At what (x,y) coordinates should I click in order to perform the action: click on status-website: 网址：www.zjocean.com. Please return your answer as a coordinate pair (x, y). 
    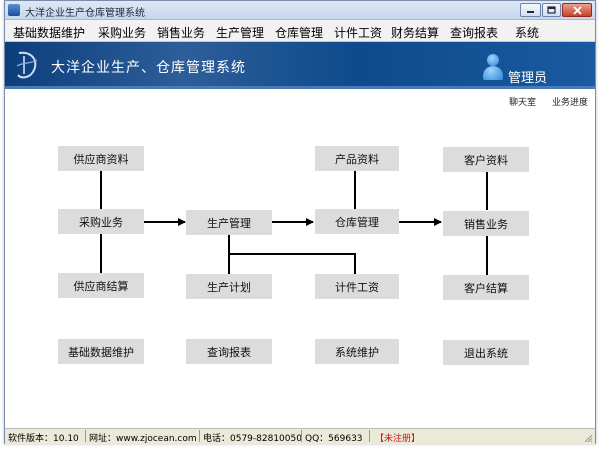
    Looking at the image, I should click on (143, 439).